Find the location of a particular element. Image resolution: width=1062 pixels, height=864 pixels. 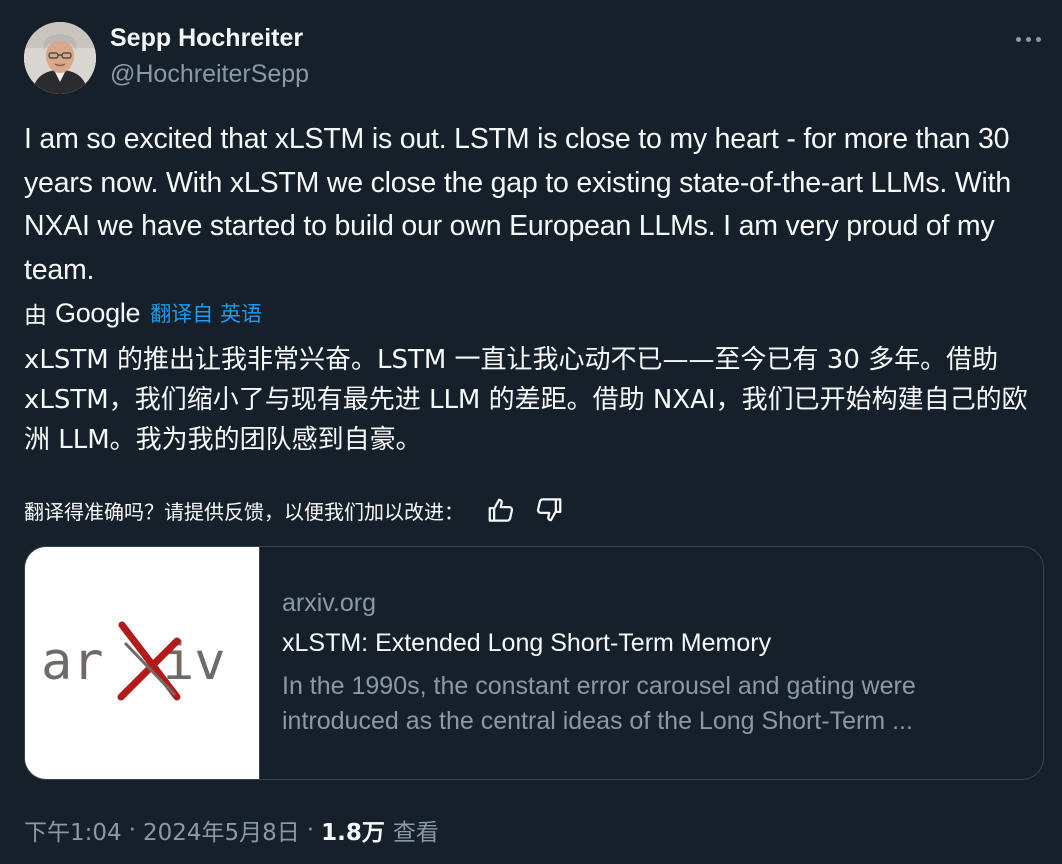

translation-feedback: 翻译得准确吗？请提供反馈，以便我们加以改进： is located at coordinates (302, 510).